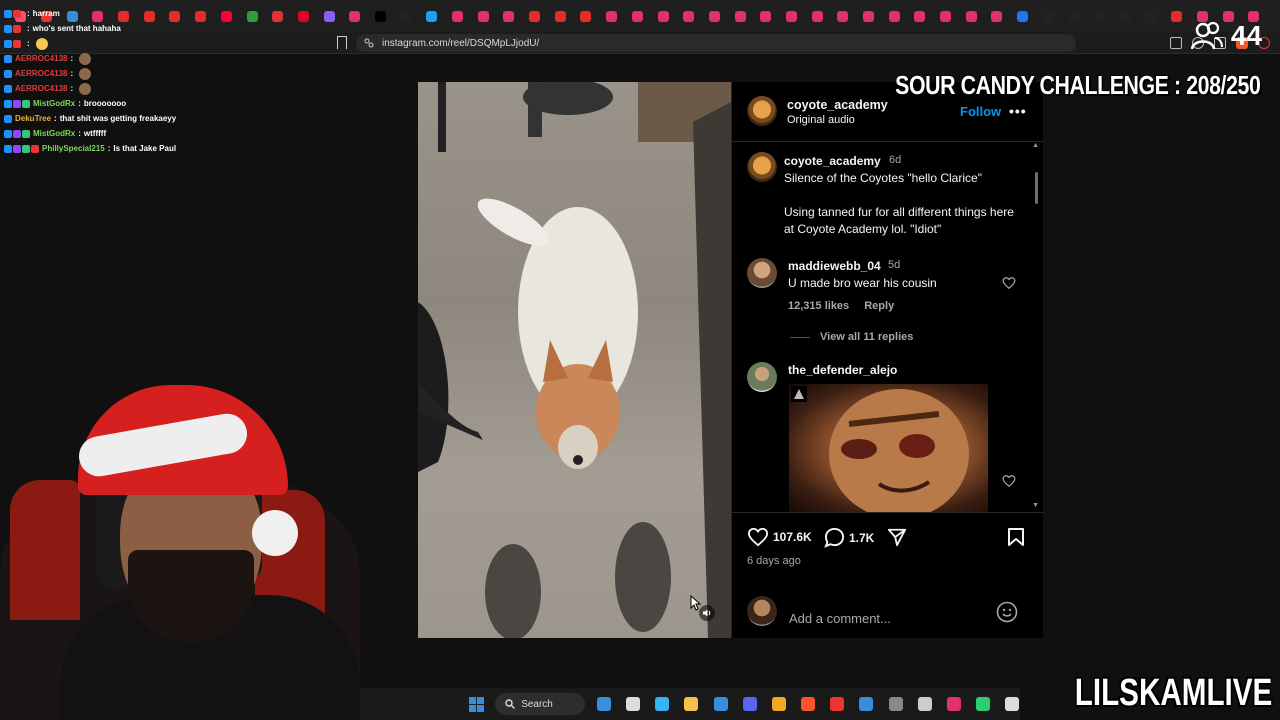  I want to click on comment-like-count: 12,315 likes, so click(818, 306).